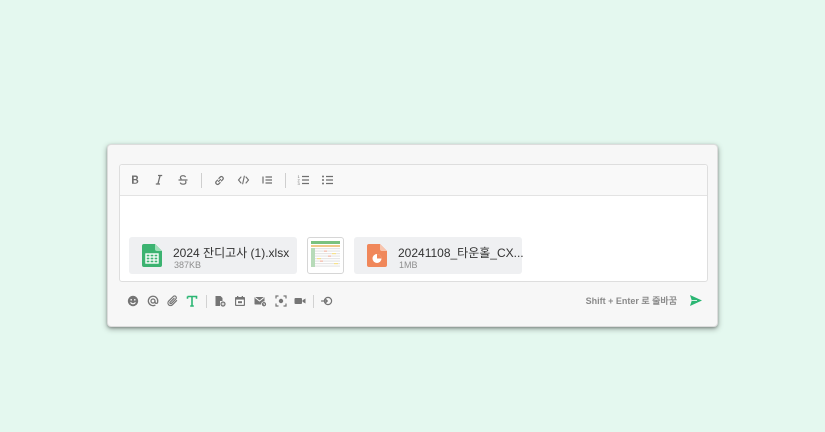 The image size is (825, 432). I want to click on send-button, so click(696, 300).